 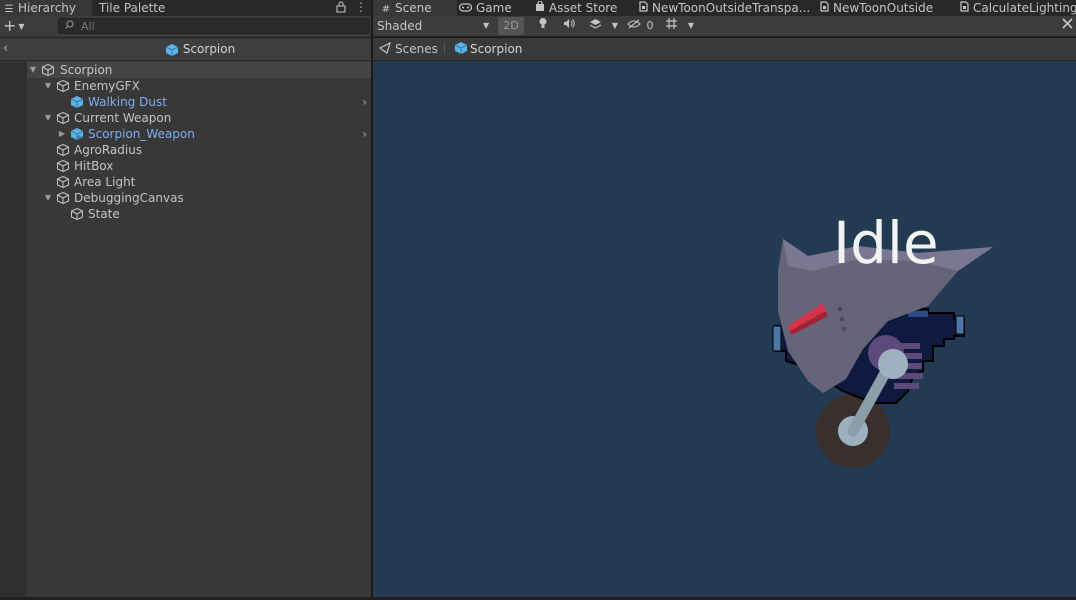 What do you see at coordinates (10, 25) in the screenshot?
I see `plus-icon: +` at bounding box center [10, 25].